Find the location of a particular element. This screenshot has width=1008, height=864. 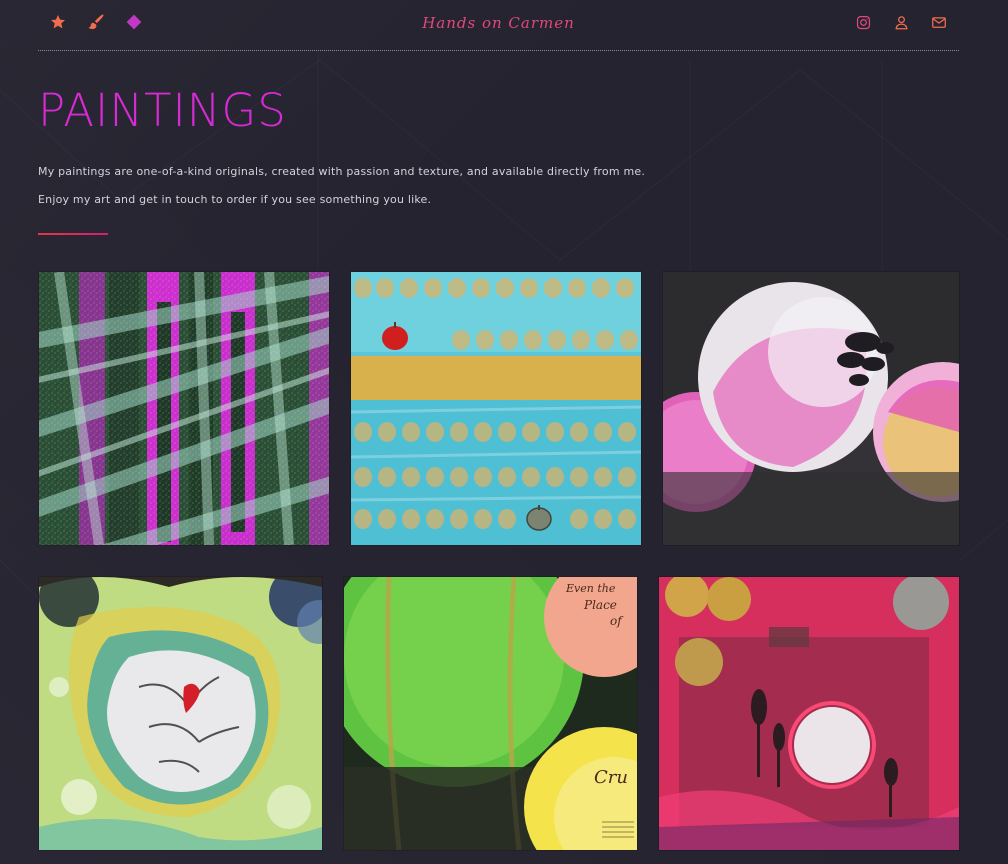

page-title: PAINTINGS is located at coordinates (162, 110).